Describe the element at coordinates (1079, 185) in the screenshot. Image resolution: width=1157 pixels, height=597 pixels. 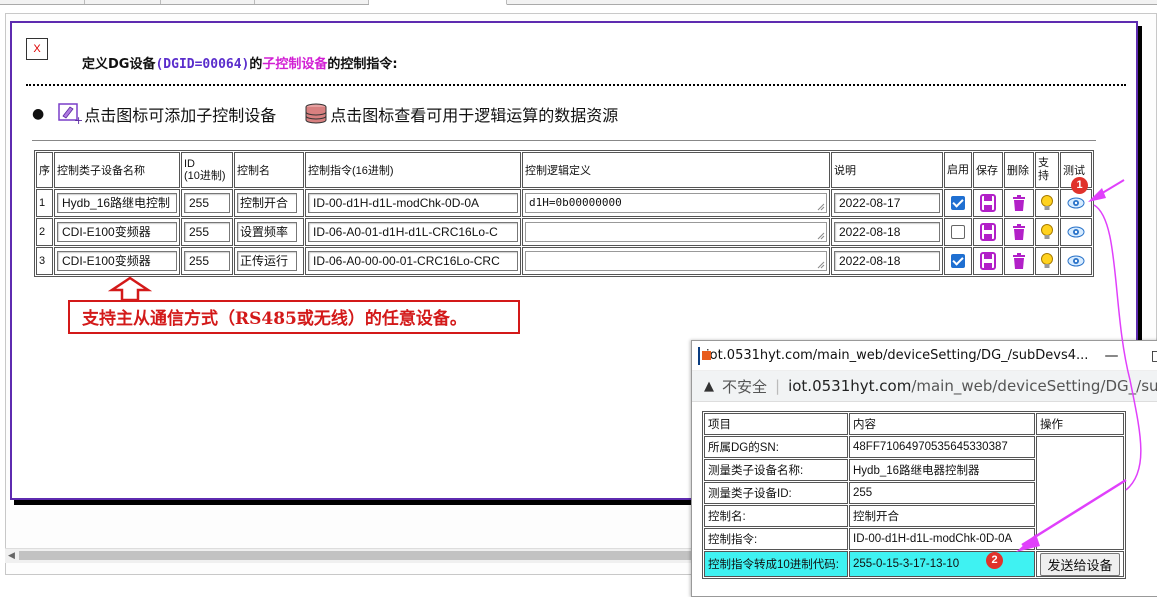
I see `annotation-badge-1: 1` at that location.